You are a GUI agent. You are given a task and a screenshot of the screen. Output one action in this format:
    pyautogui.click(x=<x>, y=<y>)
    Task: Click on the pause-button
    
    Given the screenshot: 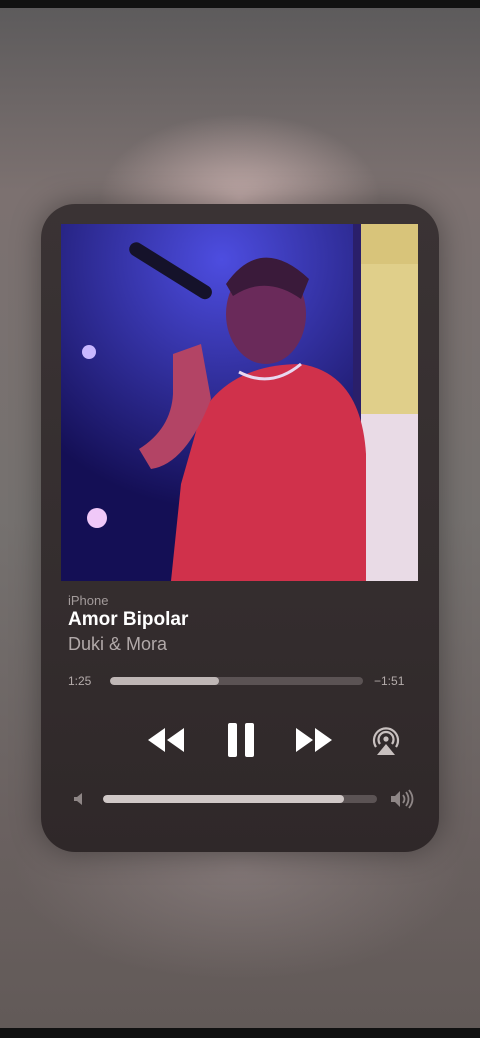 What is the action you would take?
    pyautogui.click(x=241, y=740)
    